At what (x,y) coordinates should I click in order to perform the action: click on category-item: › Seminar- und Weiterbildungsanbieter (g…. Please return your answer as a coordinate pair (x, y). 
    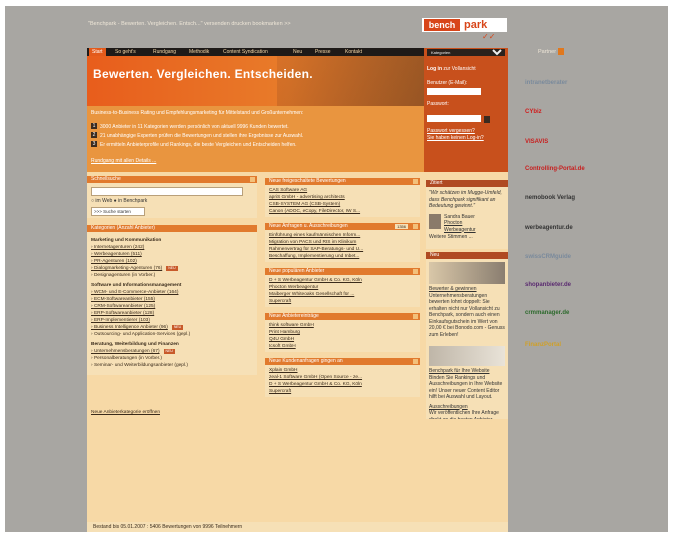
    Looking at the image, I should click on (172, 365).